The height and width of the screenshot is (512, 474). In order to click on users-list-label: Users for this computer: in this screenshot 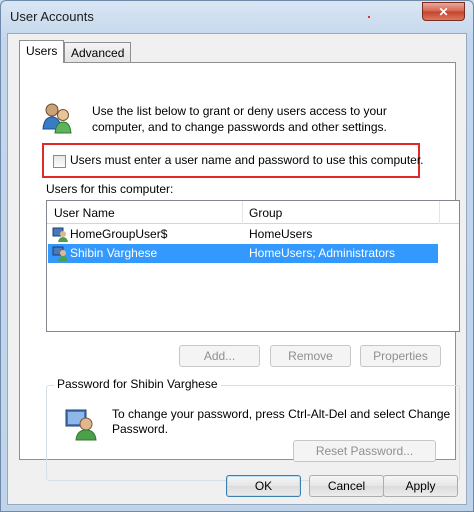, I will do `click(110, 189)`.